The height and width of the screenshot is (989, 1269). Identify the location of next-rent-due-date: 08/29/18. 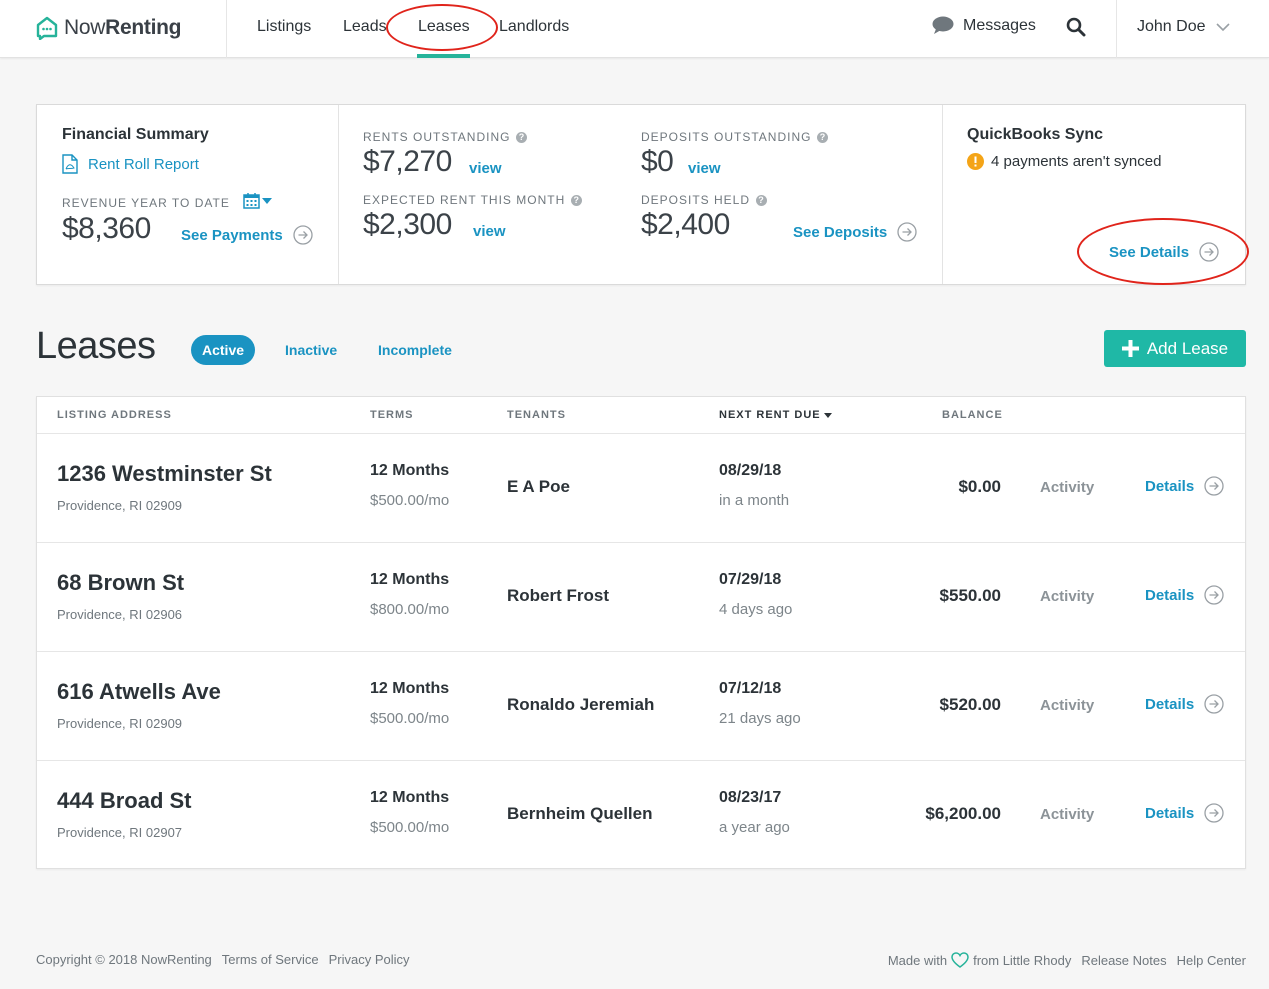
(750, 470).